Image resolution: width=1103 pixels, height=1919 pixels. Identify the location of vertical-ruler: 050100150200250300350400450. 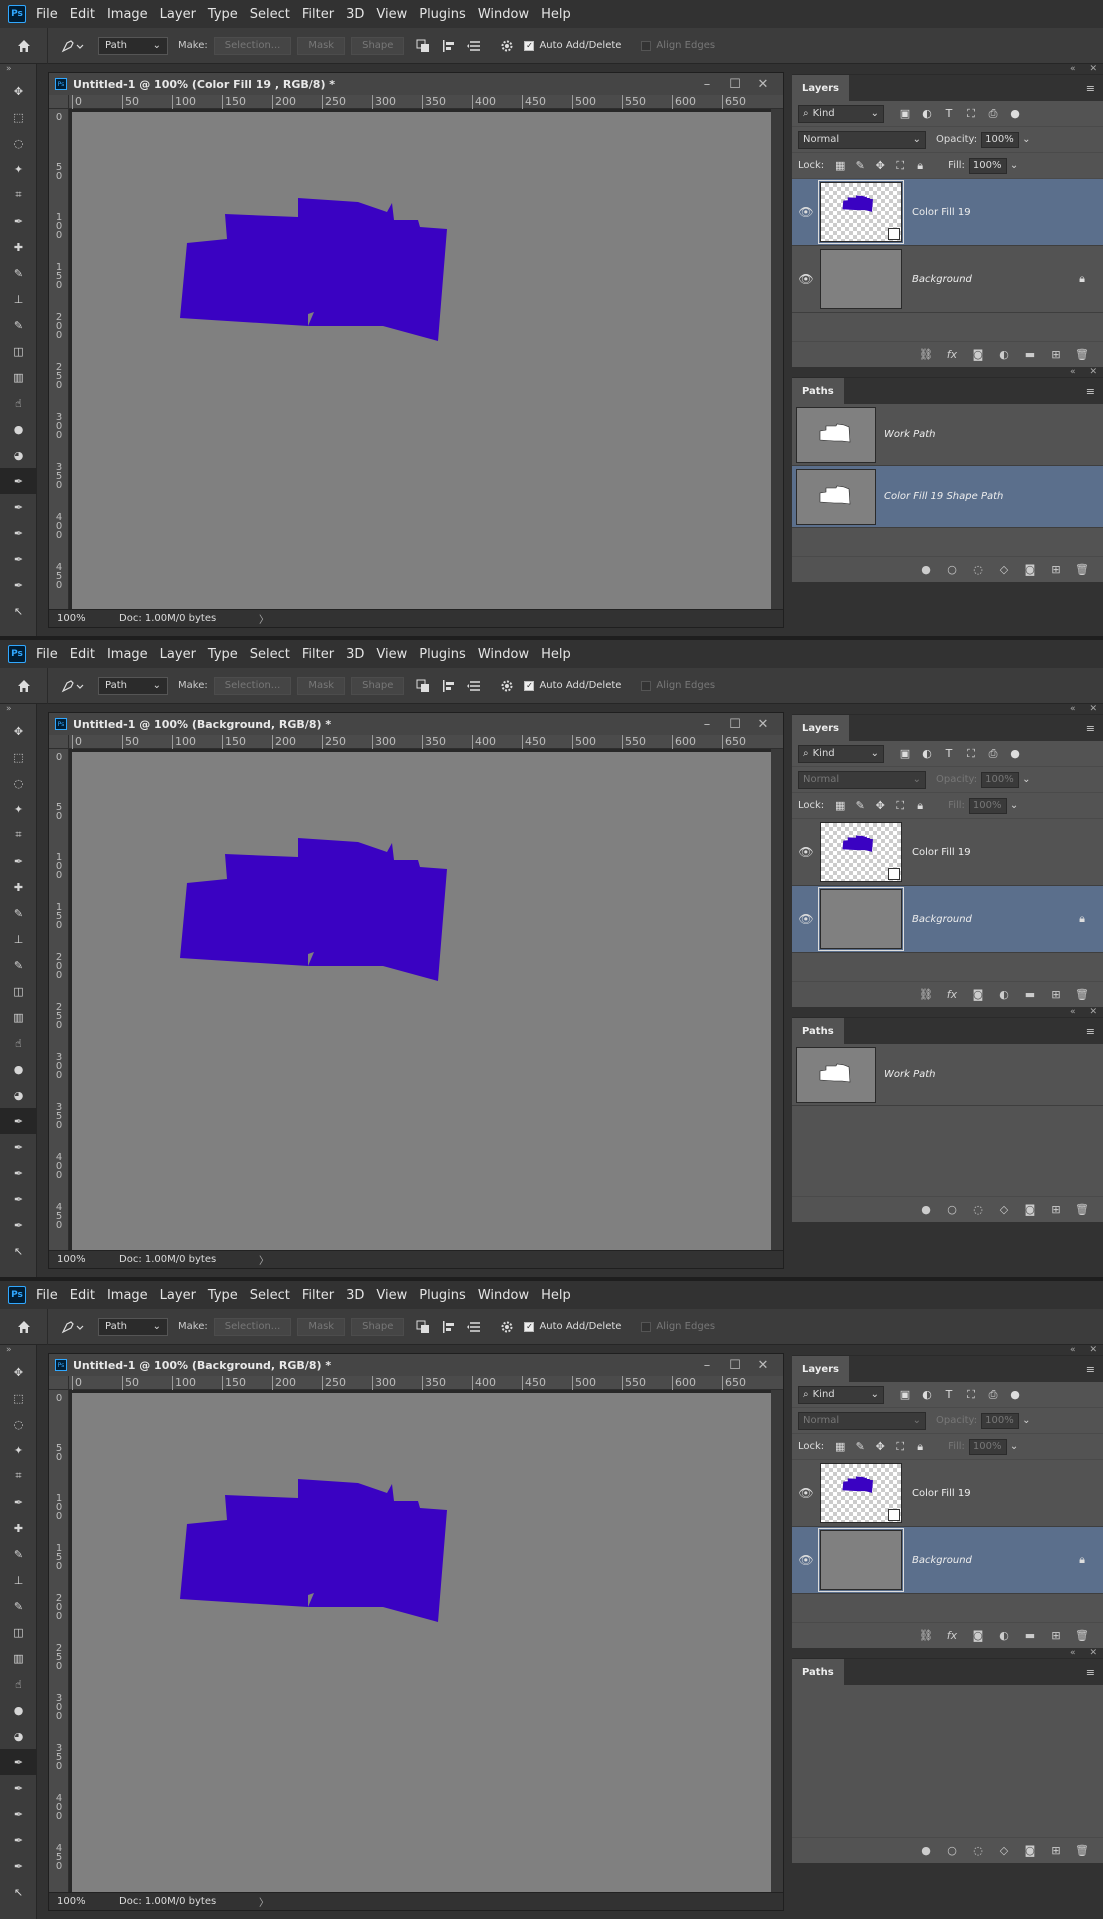
(59, 999).